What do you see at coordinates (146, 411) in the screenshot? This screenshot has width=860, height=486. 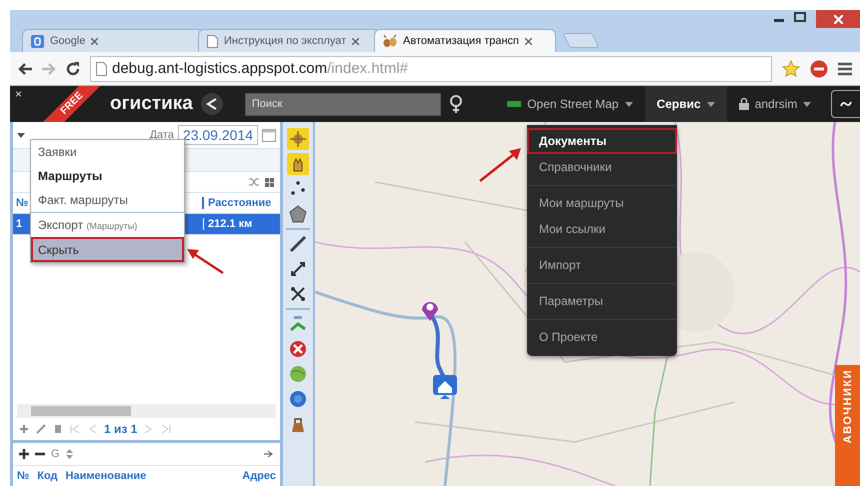 I see `scrollbar` at bounding box center [146, 411].